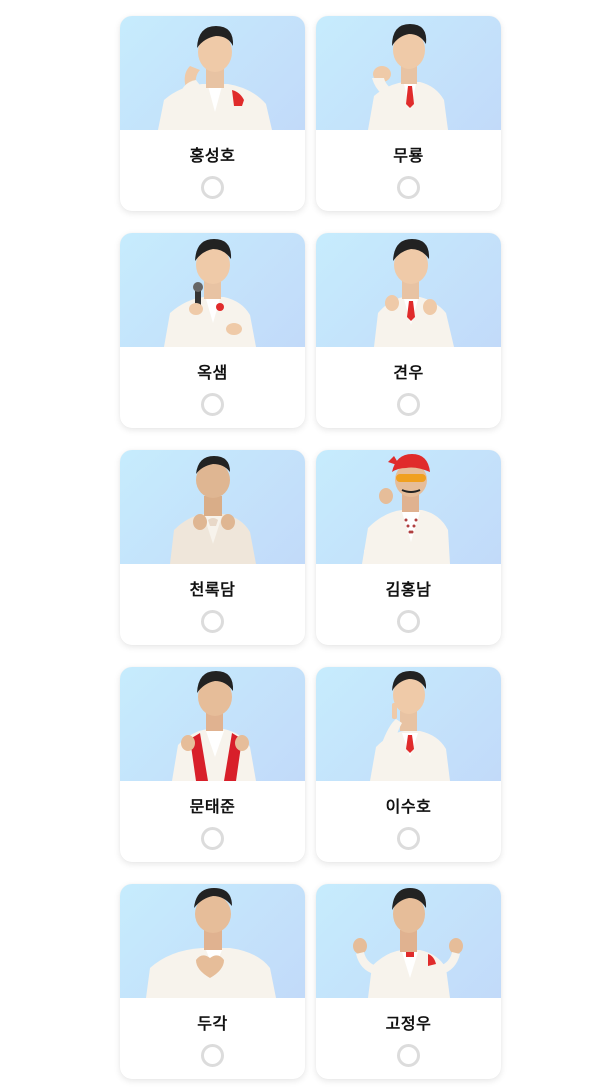  Describe the element at coordinates (408, 589) in the screenshot. I see `candidate-name: 김홍남` at that location.